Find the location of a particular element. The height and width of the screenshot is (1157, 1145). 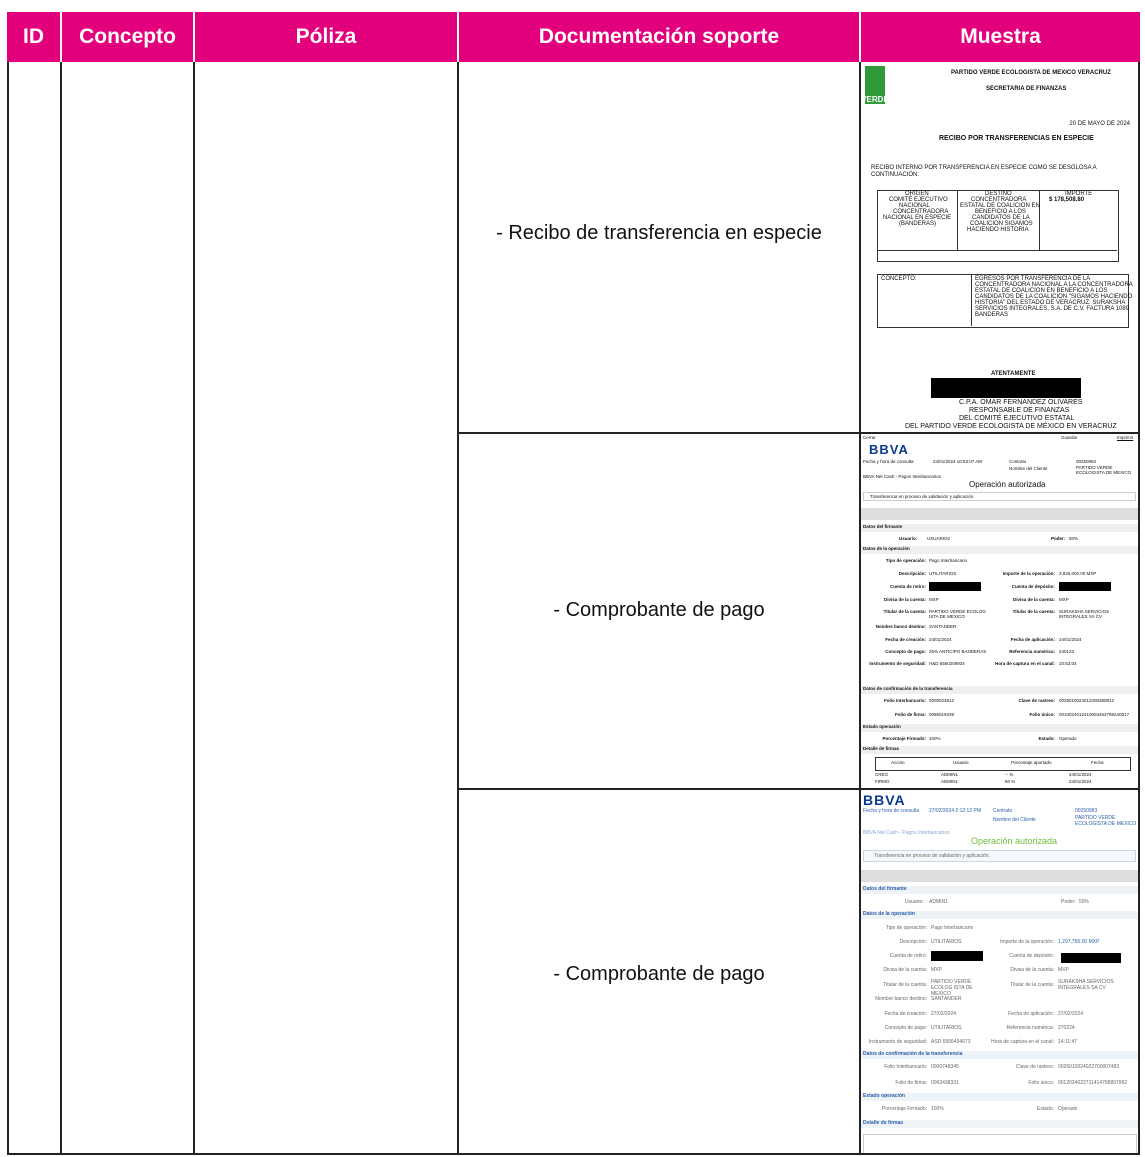

header-poliza: Póliza is located at coordinates (326, 37).